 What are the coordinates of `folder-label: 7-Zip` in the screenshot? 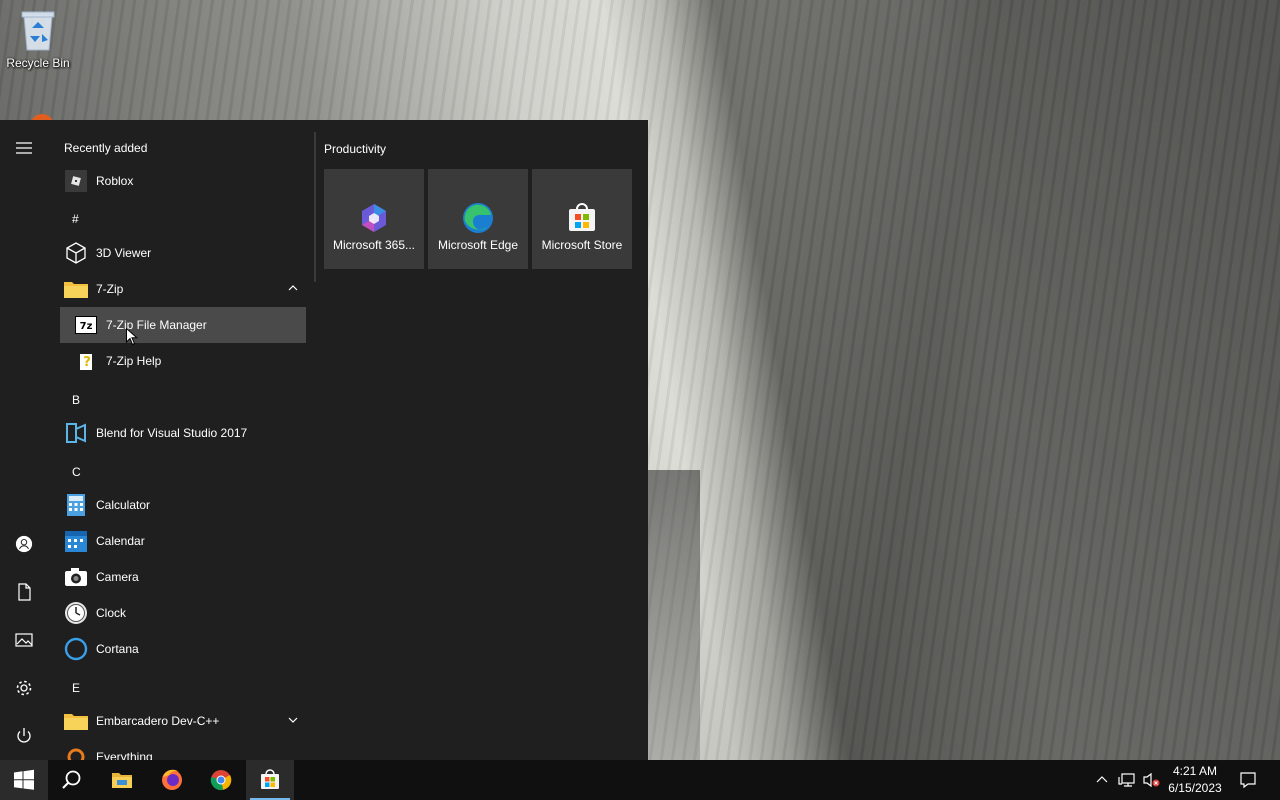 It's located at (110, 289).